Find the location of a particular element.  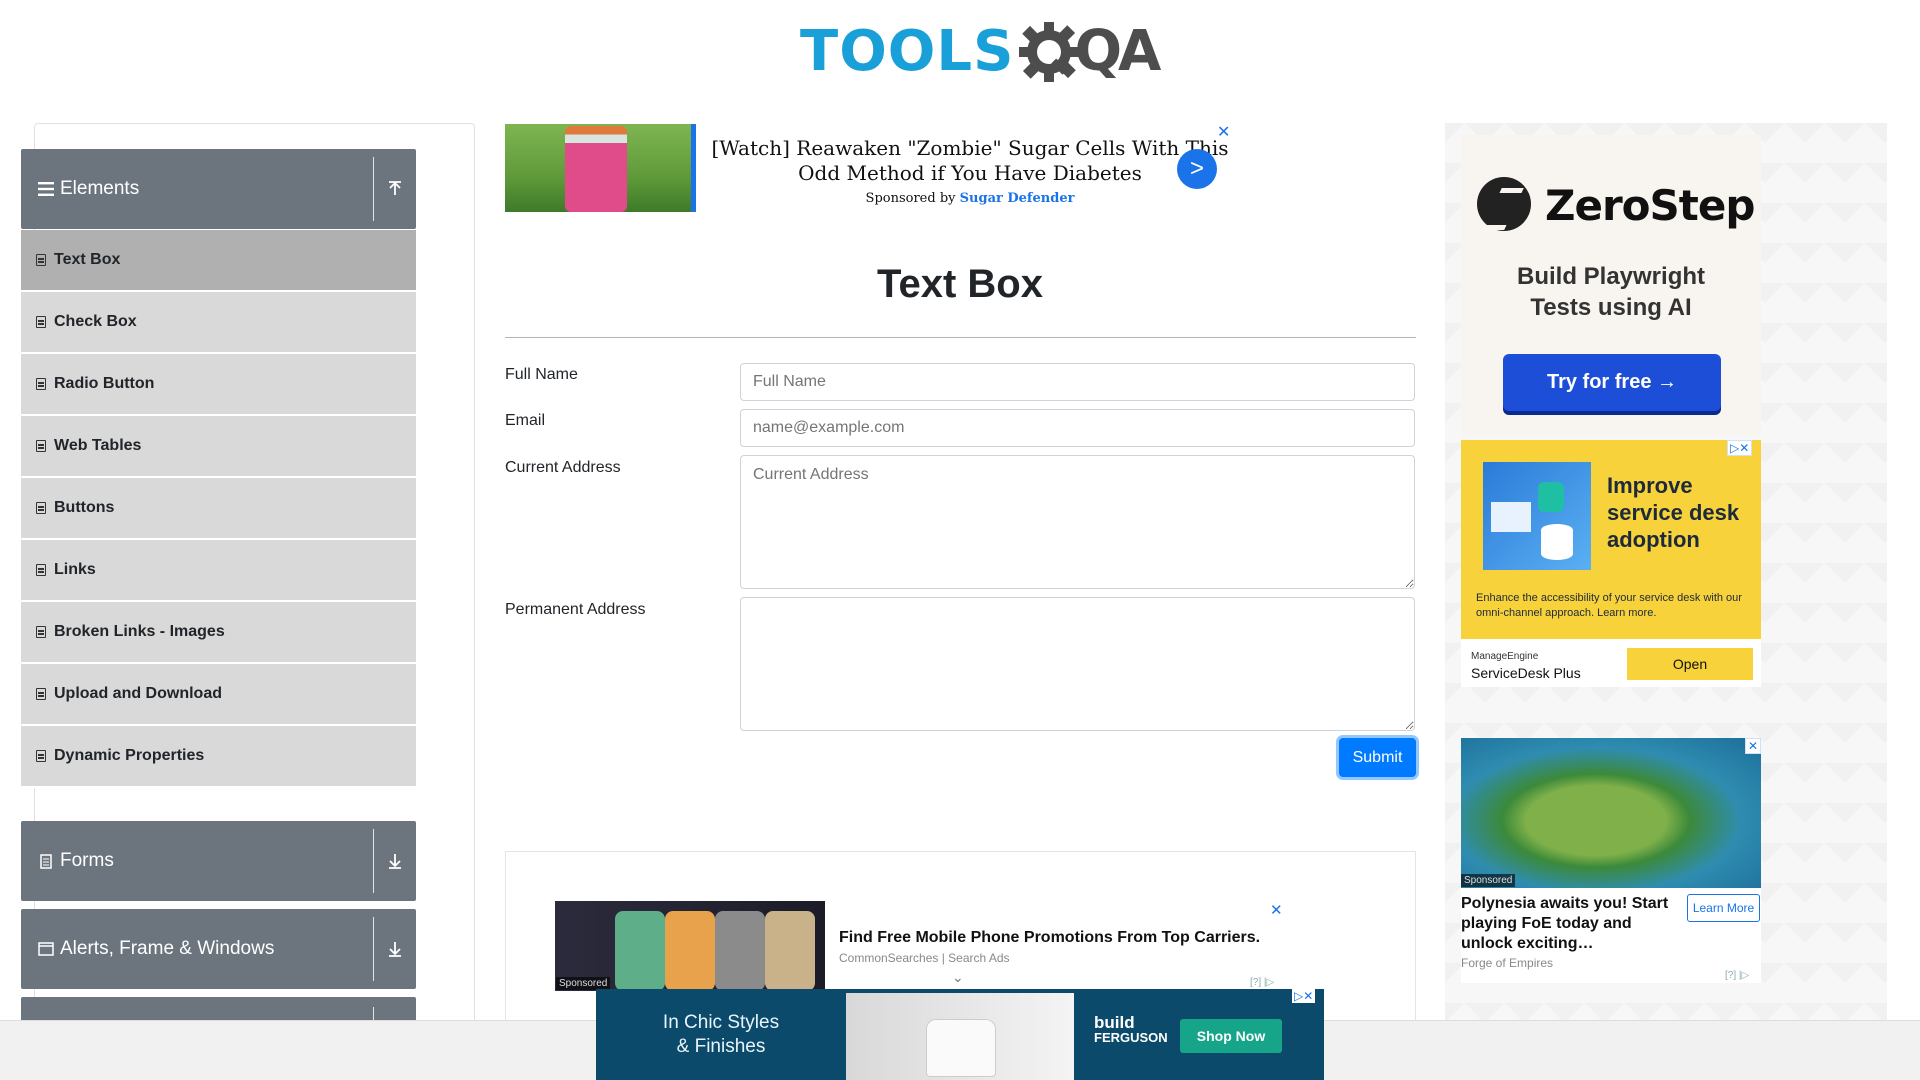

open-button: Open is located at coordinates (1690, 664).